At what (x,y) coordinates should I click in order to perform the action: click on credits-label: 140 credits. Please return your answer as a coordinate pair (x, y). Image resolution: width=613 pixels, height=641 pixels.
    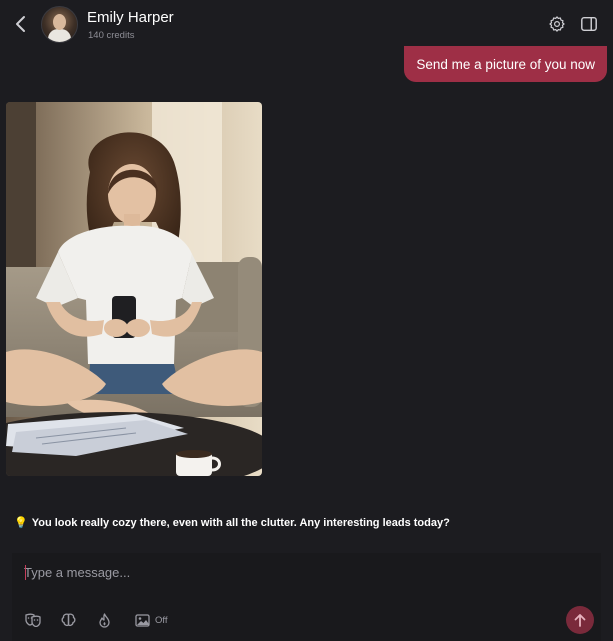
    Looking at the image, I should click on (111, 35).